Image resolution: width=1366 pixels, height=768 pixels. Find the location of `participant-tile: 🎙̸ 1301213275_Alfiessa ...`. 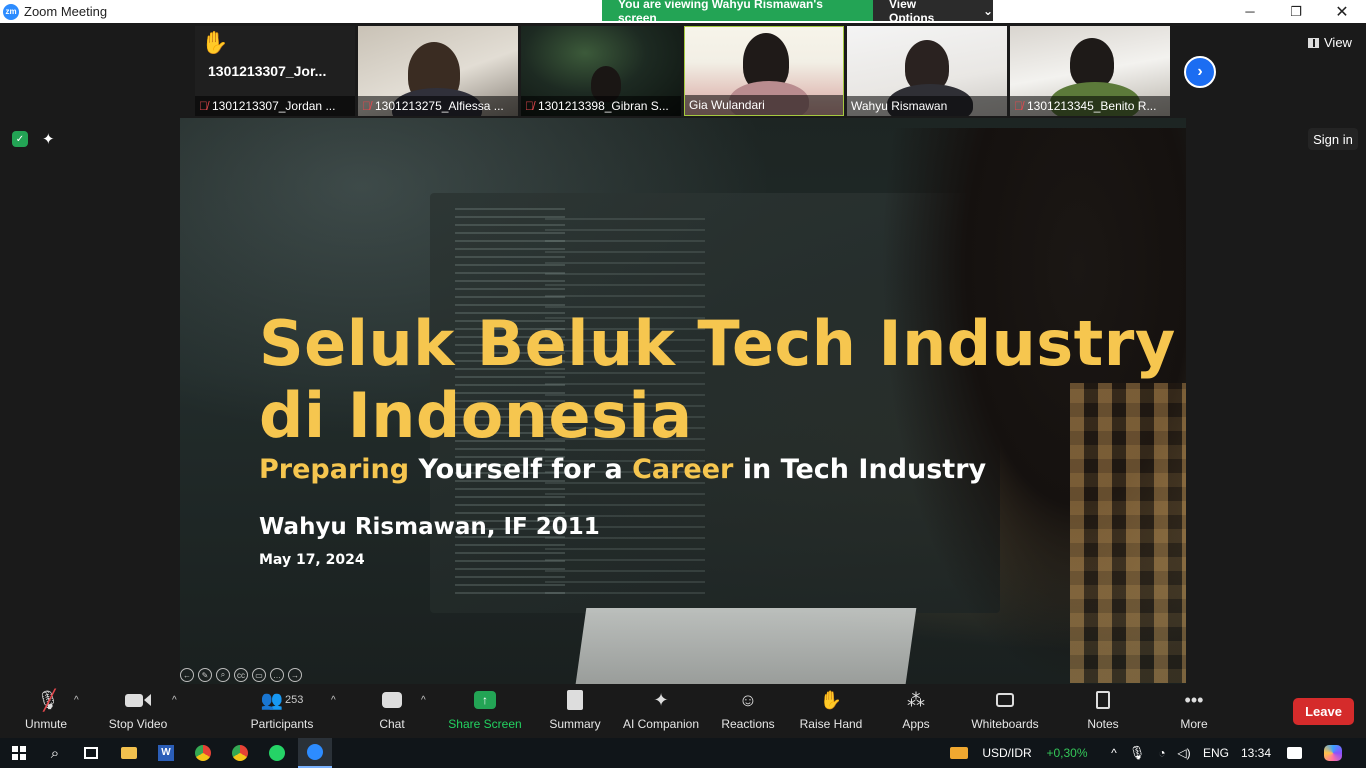

participant-tile: 🎙̸ 1301213275_Alfiessa ... is located at coordinates (438, 71).